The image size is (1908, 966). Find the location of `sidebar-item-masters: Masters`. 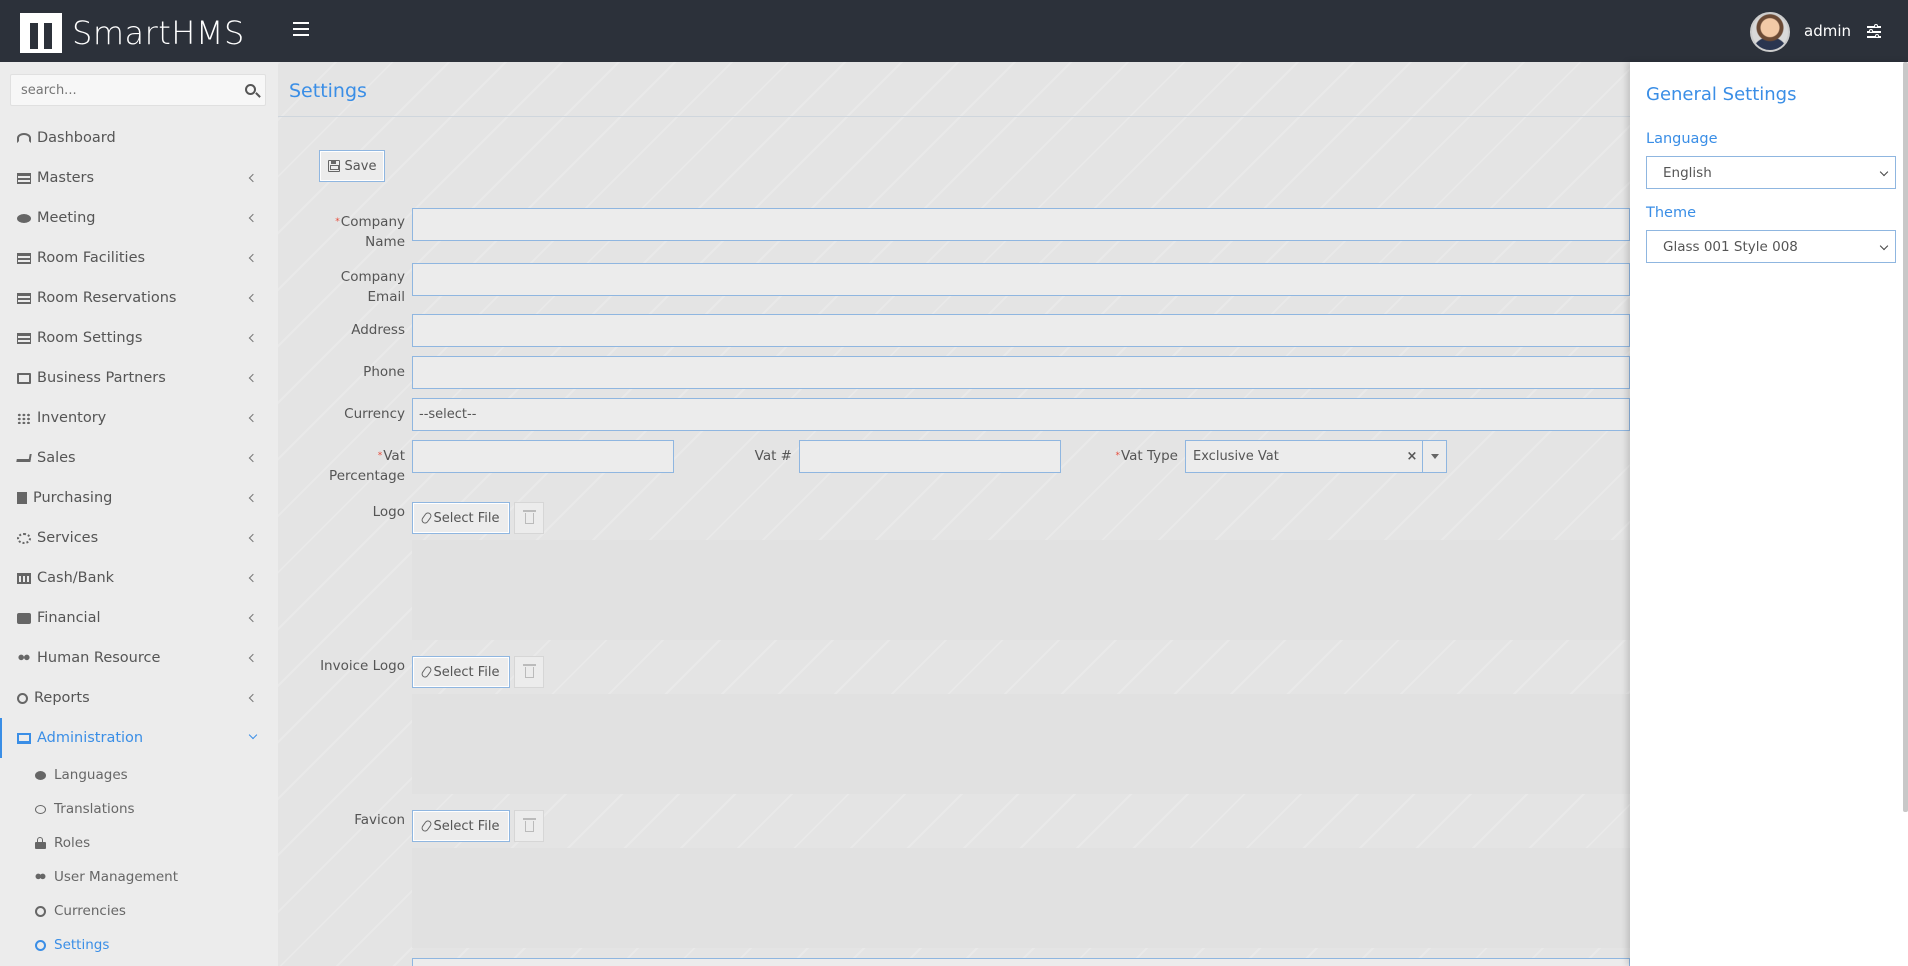

sidebar-item-masters: Masters is located at coordinates (139, 178).